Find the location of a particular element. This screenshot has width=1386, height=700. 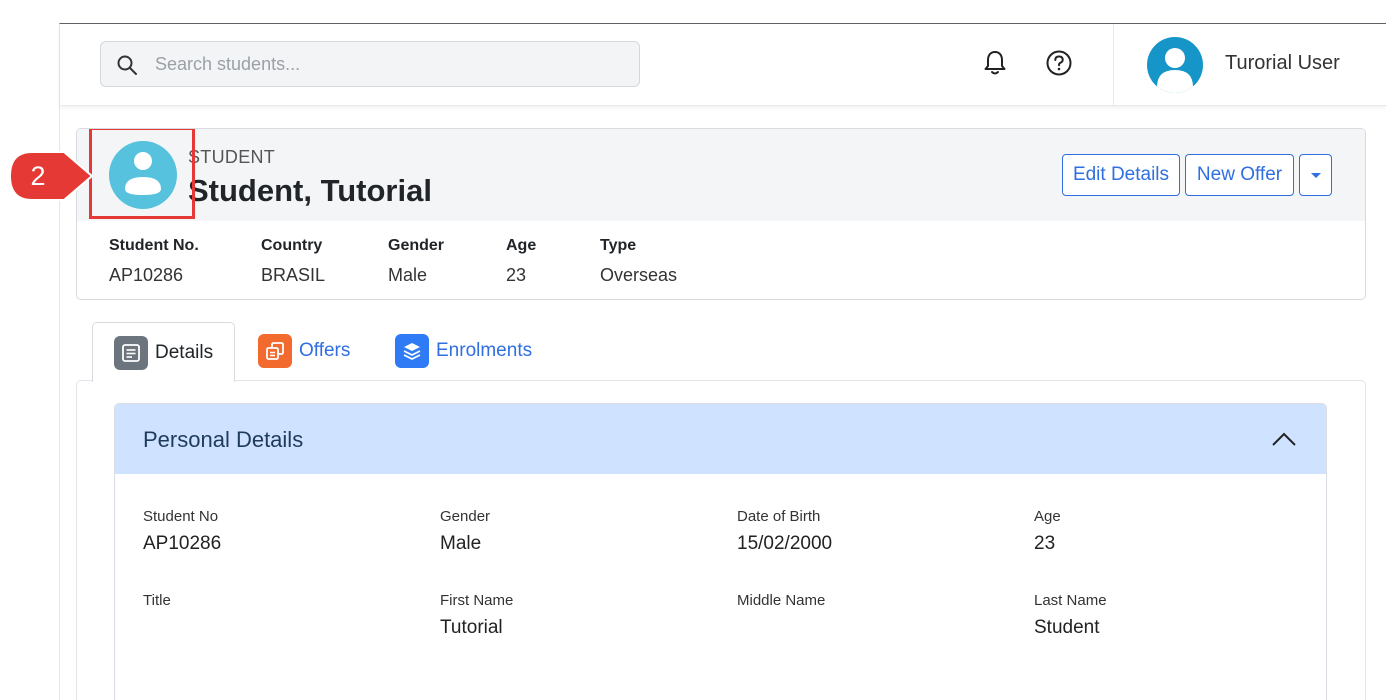

search-input is located at coordinates (390, 64).